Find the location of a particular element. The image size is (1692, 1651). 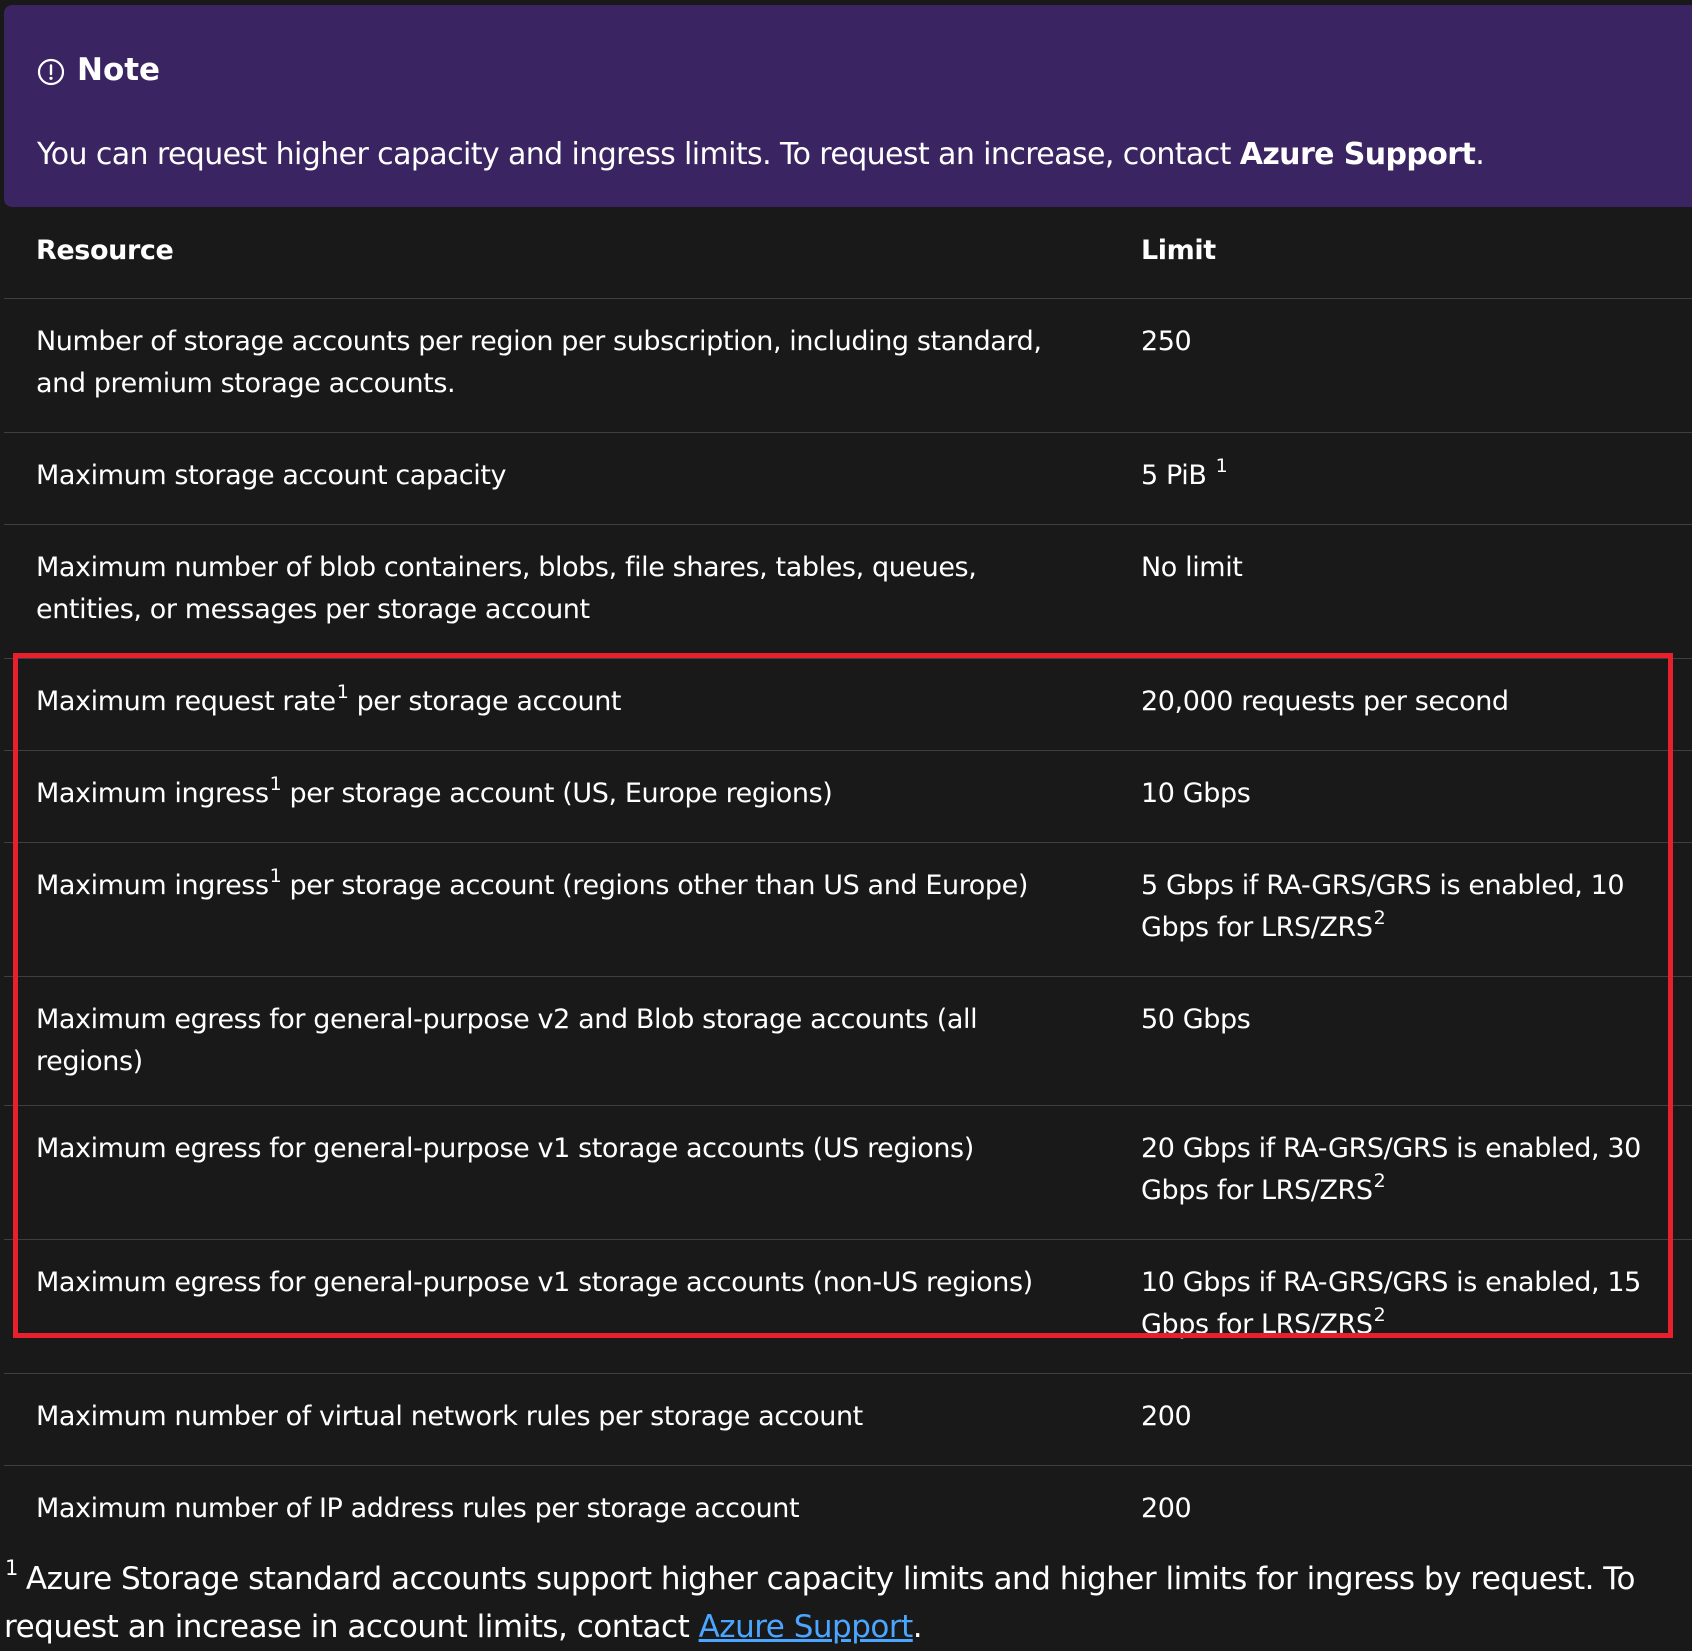

resource-text: per storage account is located at coordinates (485, 701).